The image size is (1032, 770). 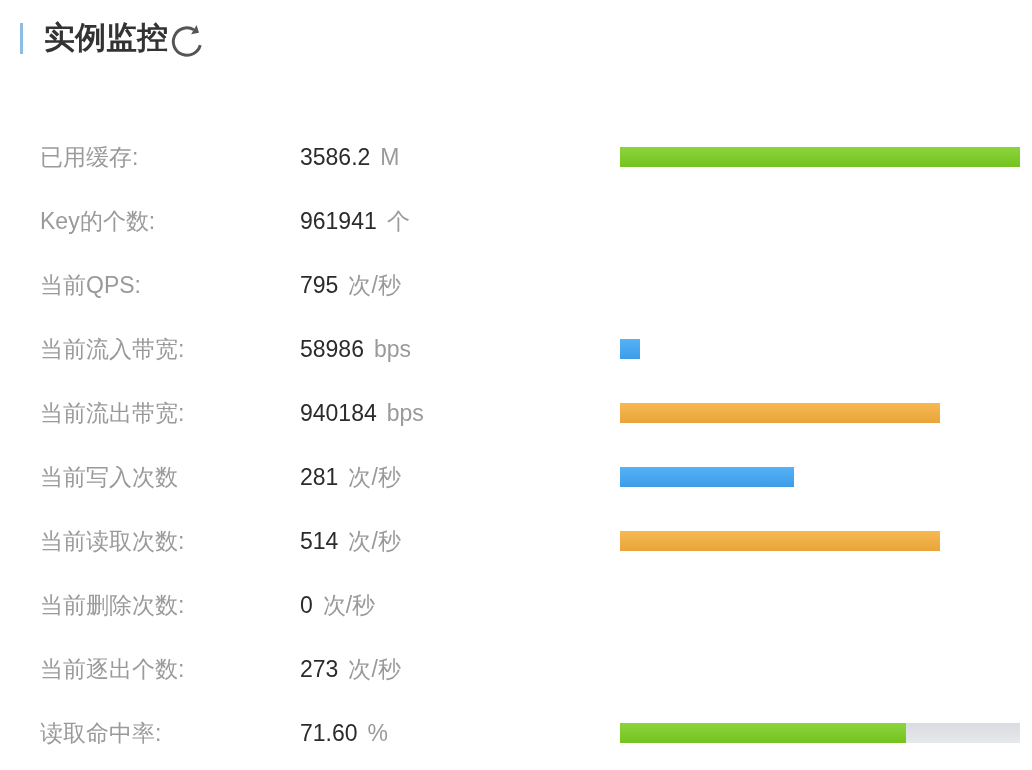 I want to click on metric-value: 273, so click(x=319, y=669).